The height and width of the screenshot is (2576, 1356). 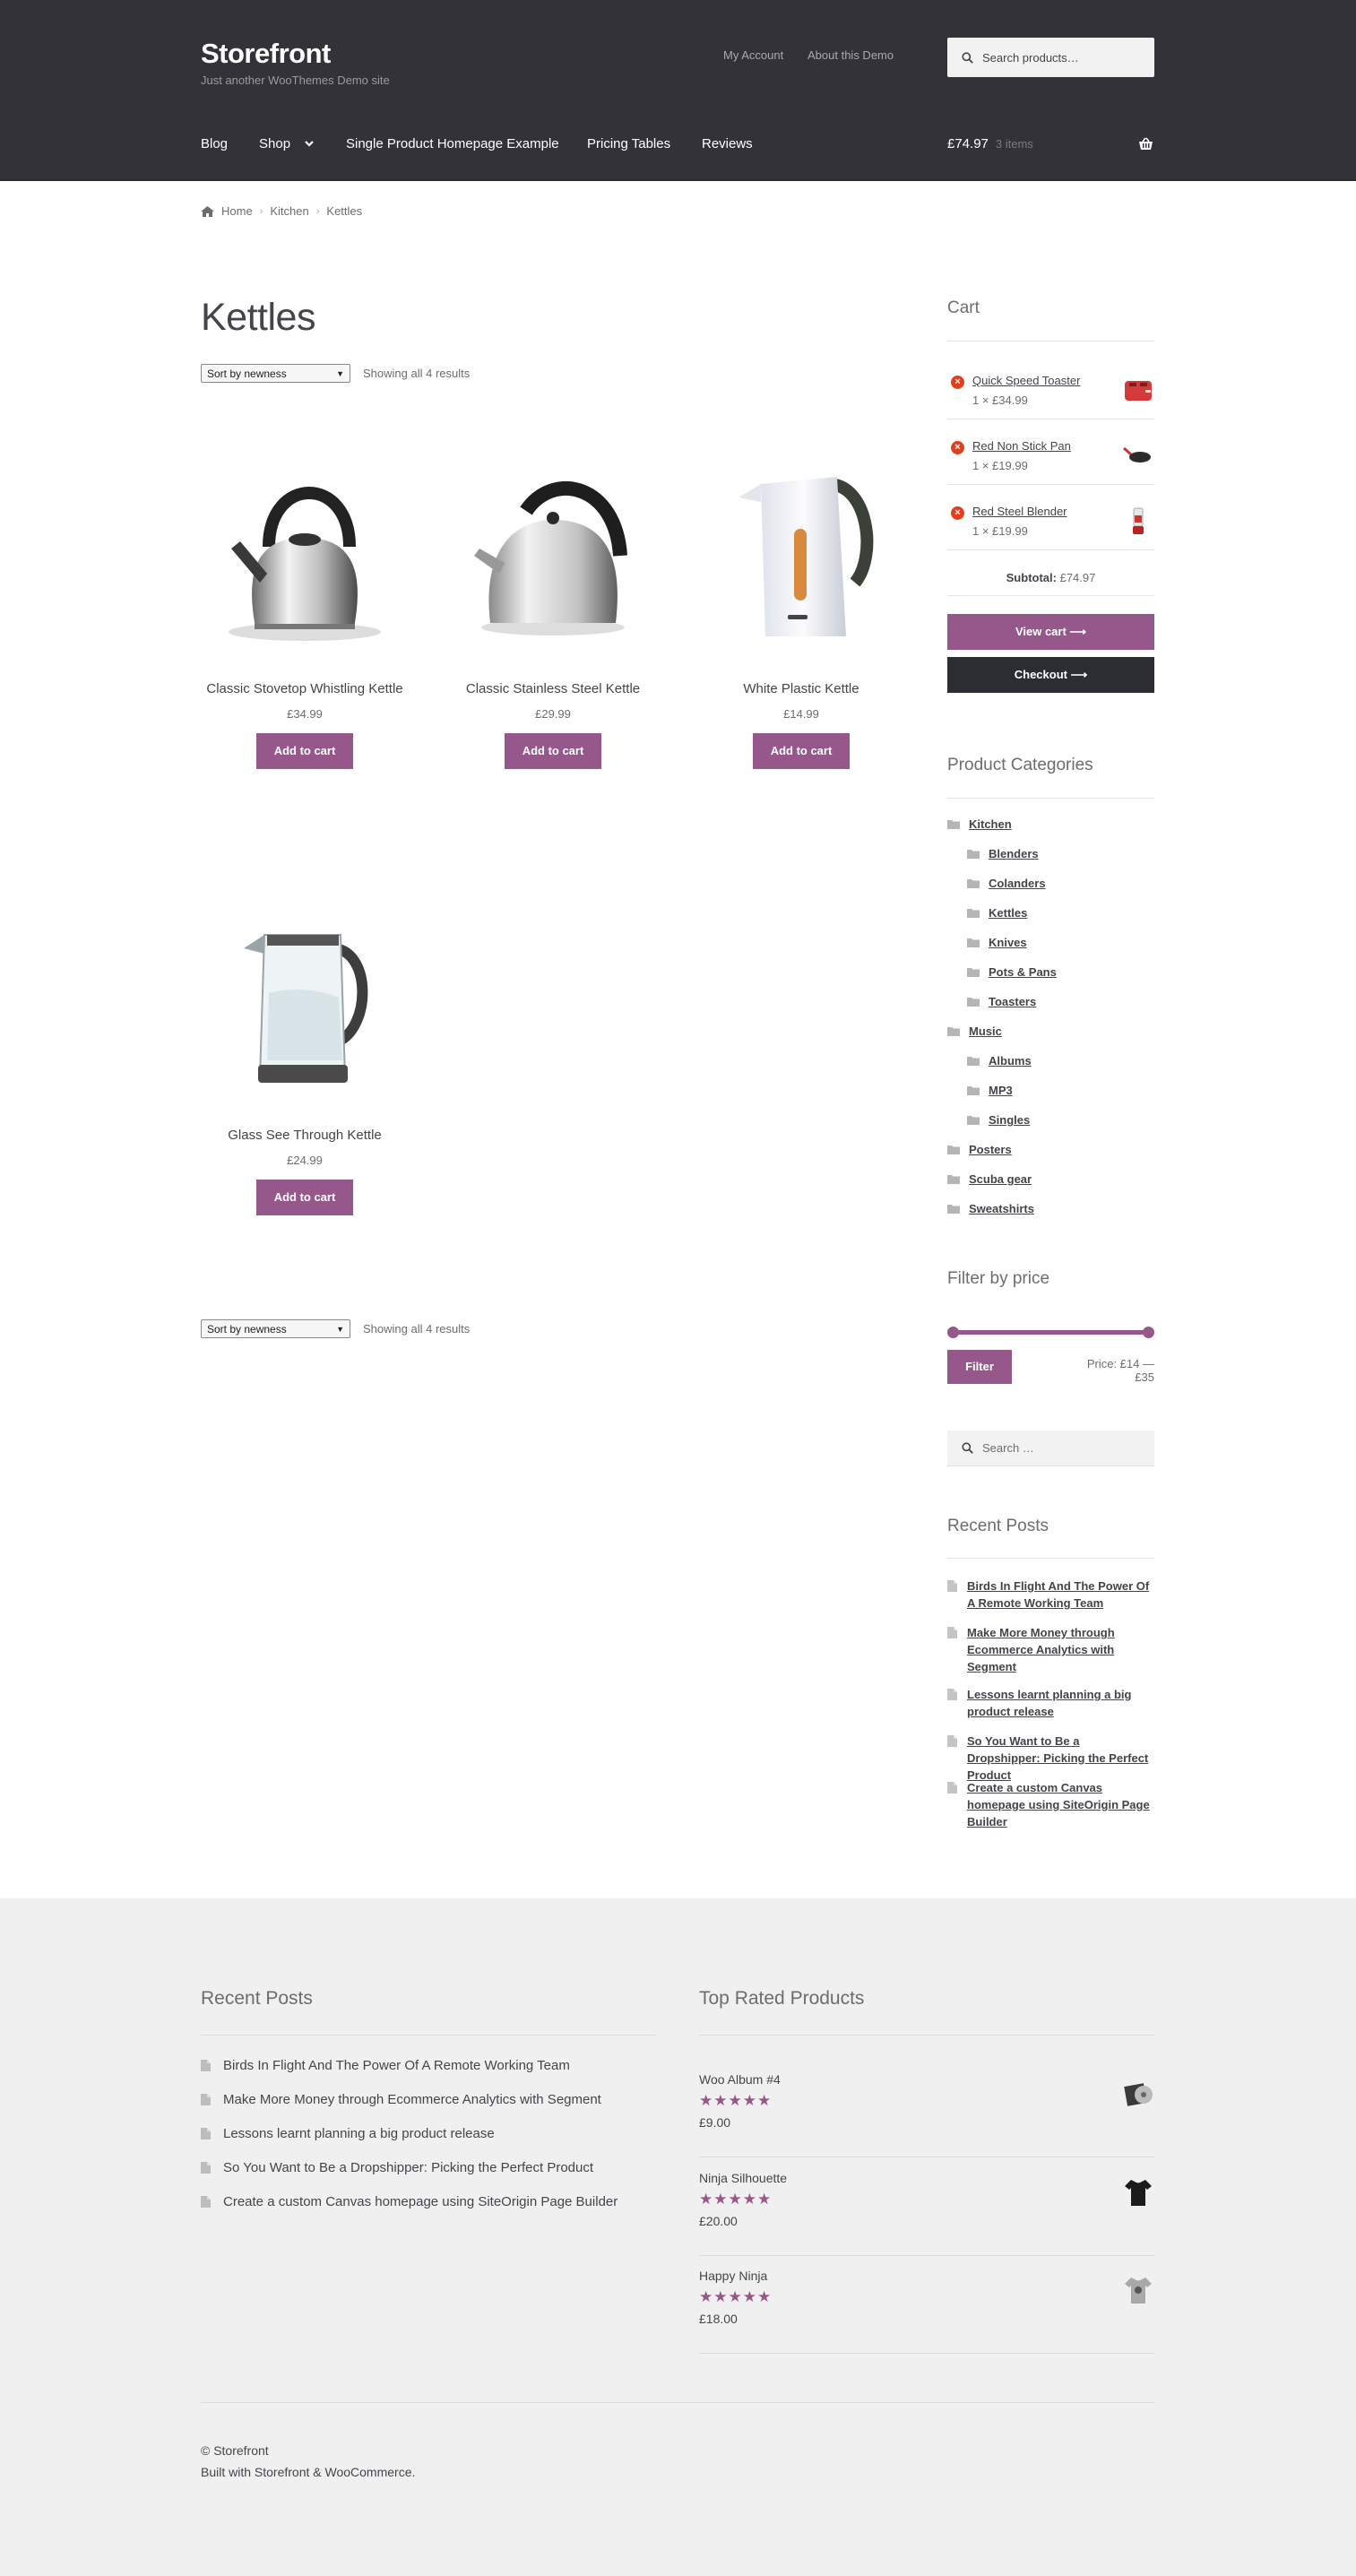 I want to click on category-link: Posters, so click(x=979, y=1149).